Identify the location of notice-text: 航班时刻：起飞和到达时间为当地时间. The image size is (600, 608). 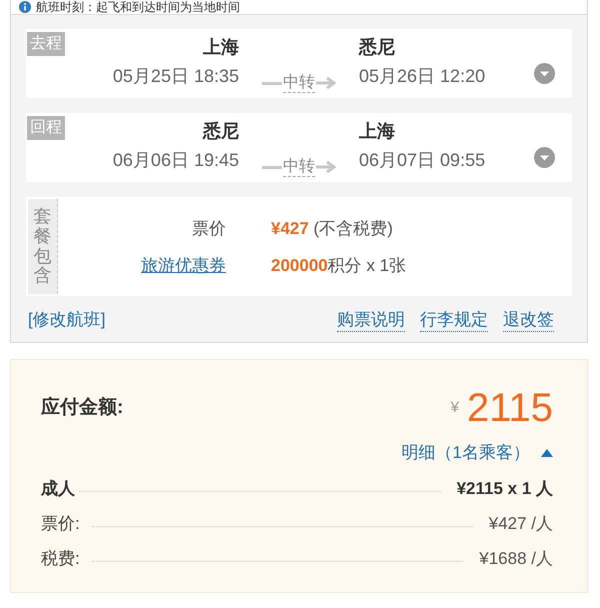
(138, 7).